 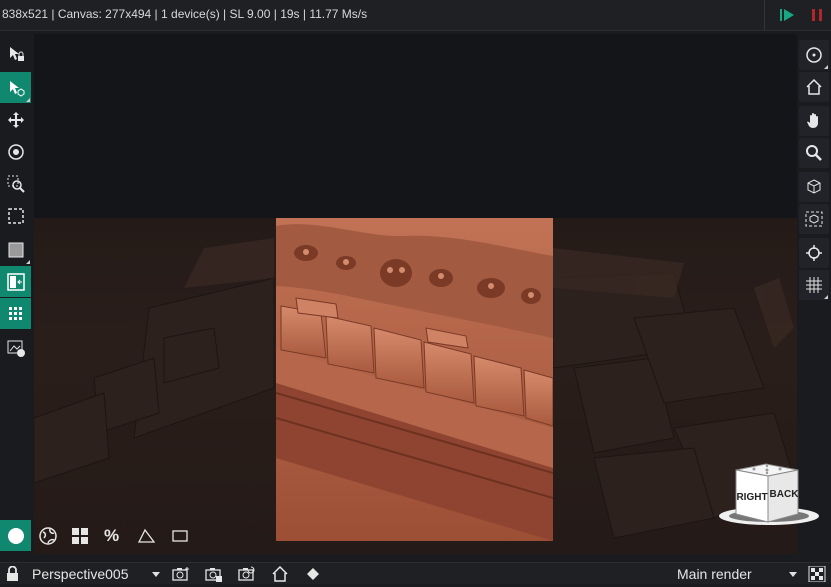 I want to click on orbit-button, so click(x=814, y=55).